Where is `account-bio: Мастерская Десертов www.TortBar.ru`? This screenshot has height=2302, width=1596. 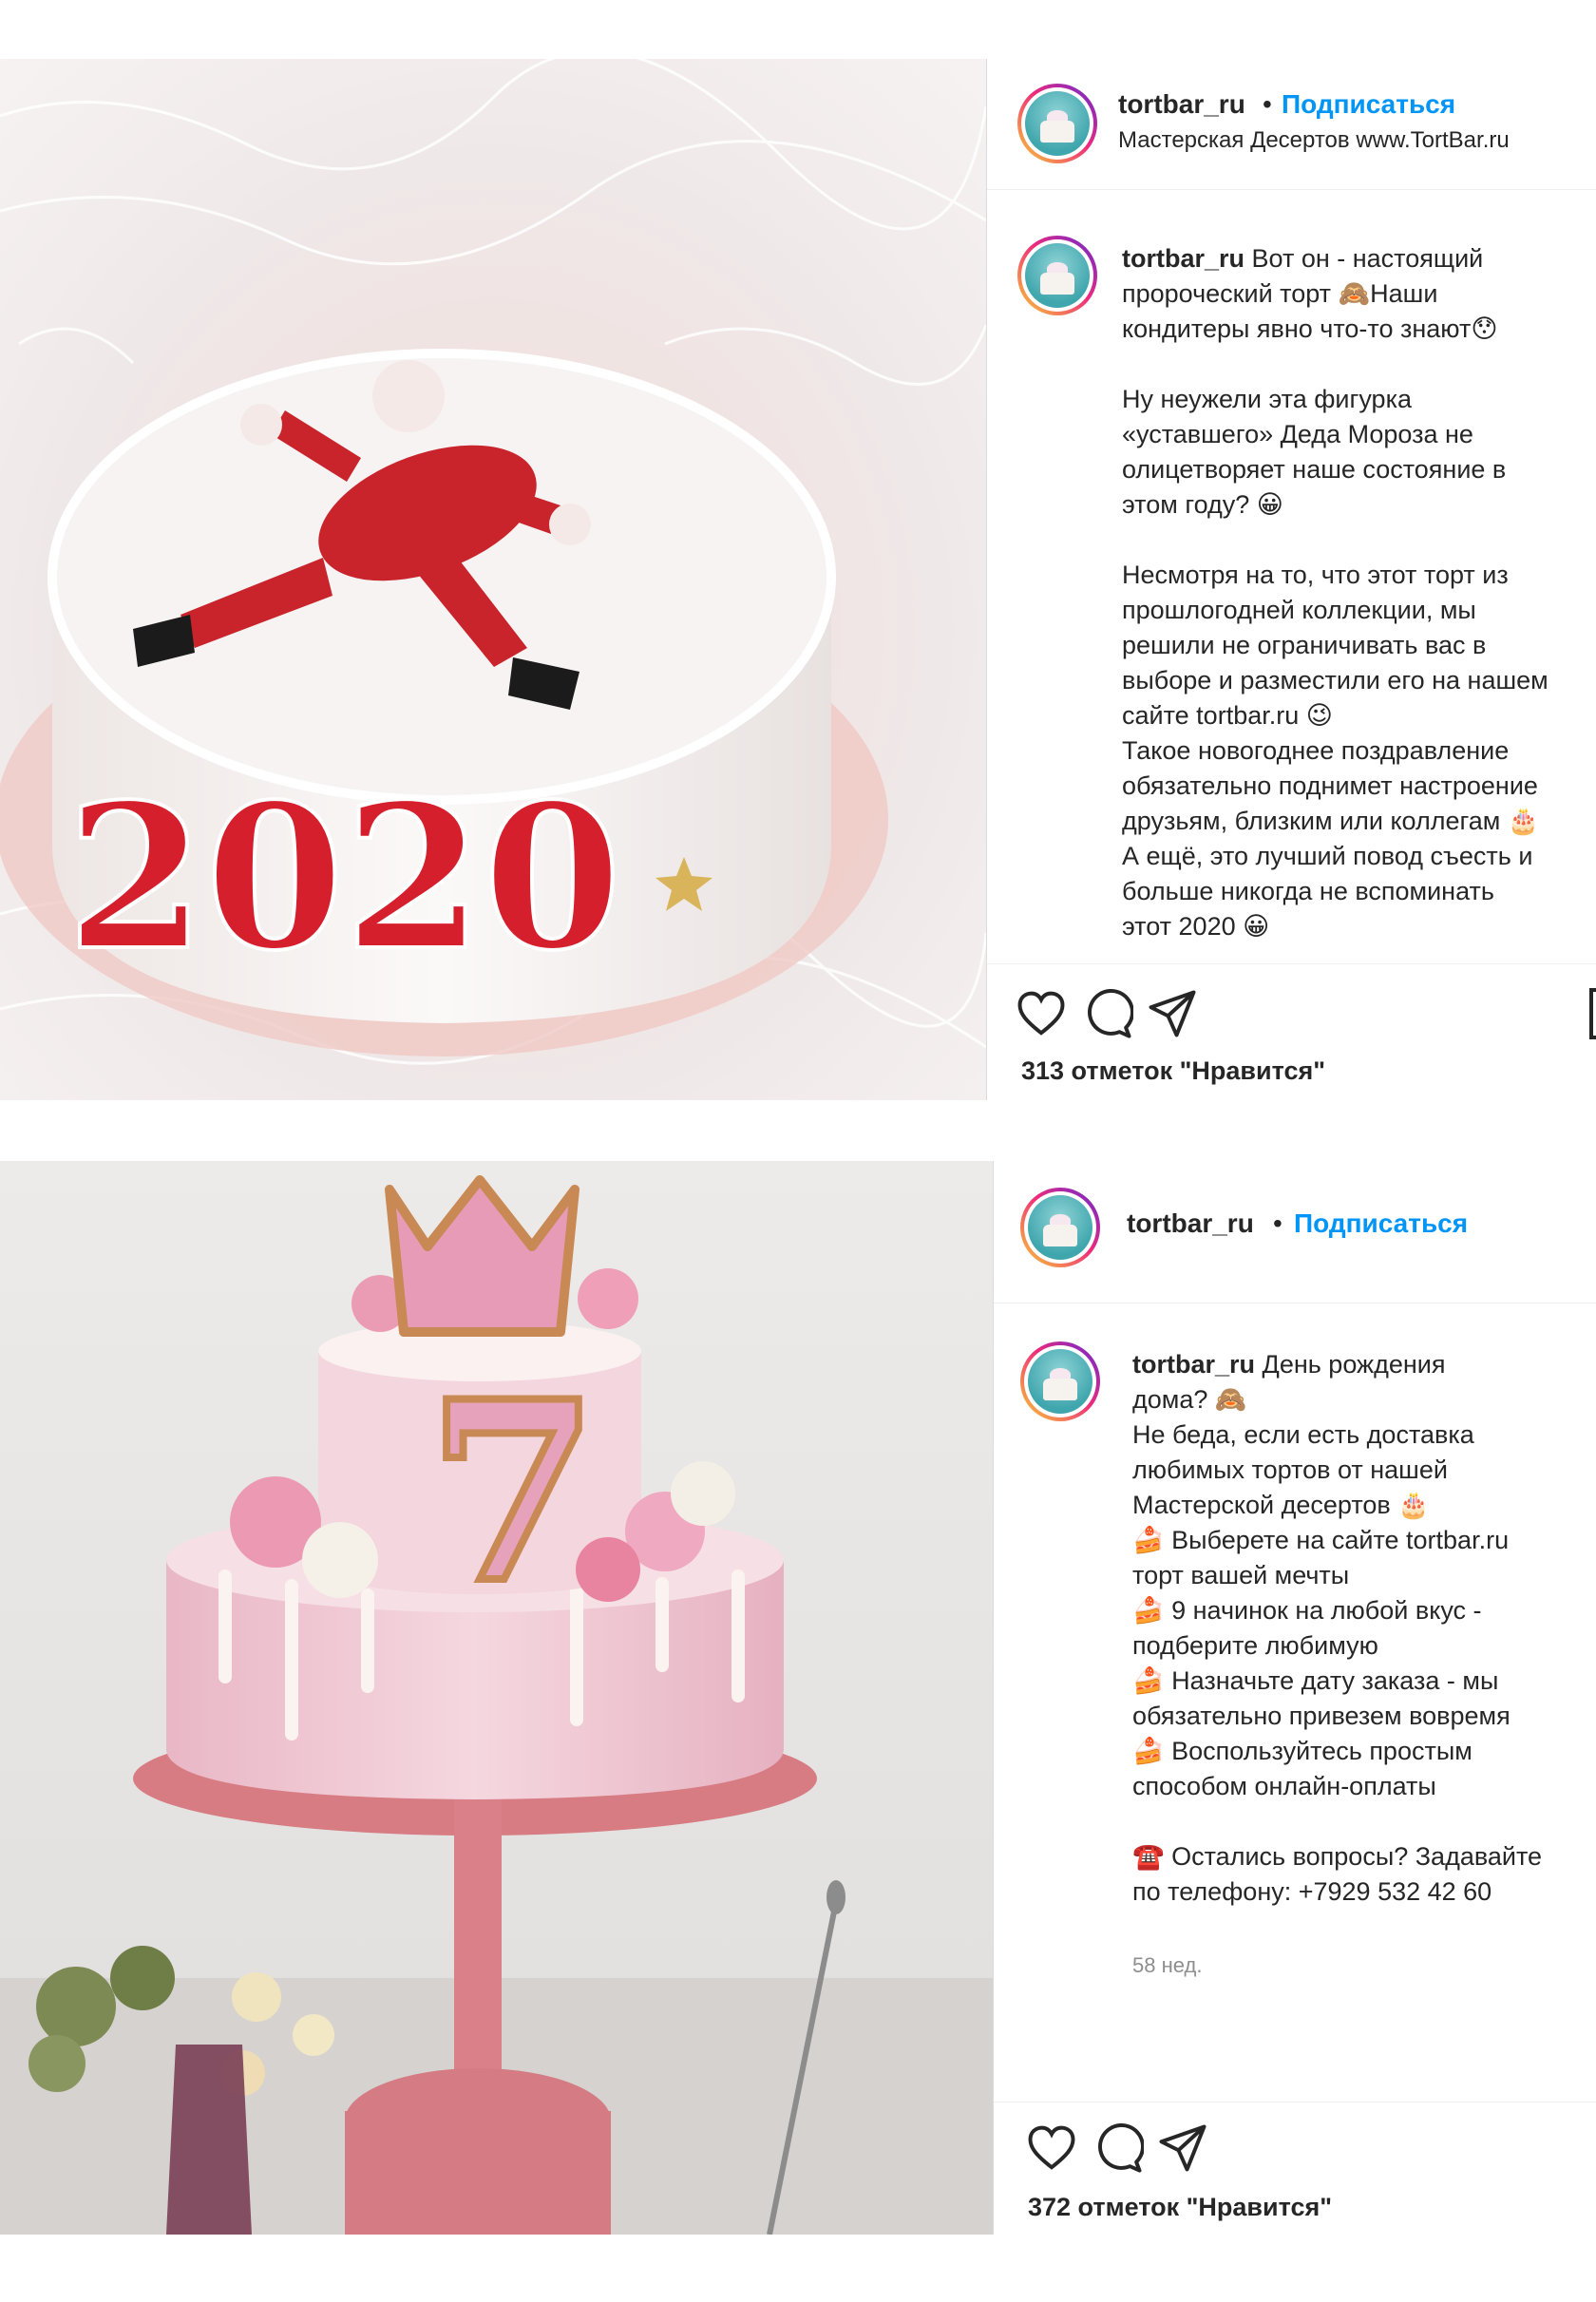 account-bio: Мастерская Десертов www.TortBar.ru is located at coordinates (1314, 140).